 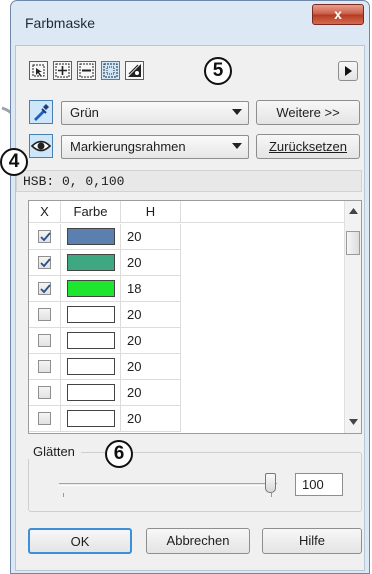 I want to click on toolbar-overflow-button, so click(x=348, y=71).